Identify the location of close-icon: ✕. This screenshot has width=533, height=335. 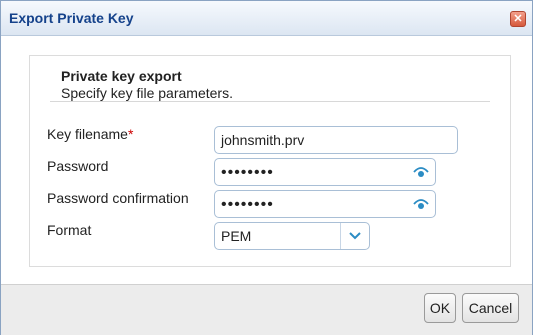
(518, 19).